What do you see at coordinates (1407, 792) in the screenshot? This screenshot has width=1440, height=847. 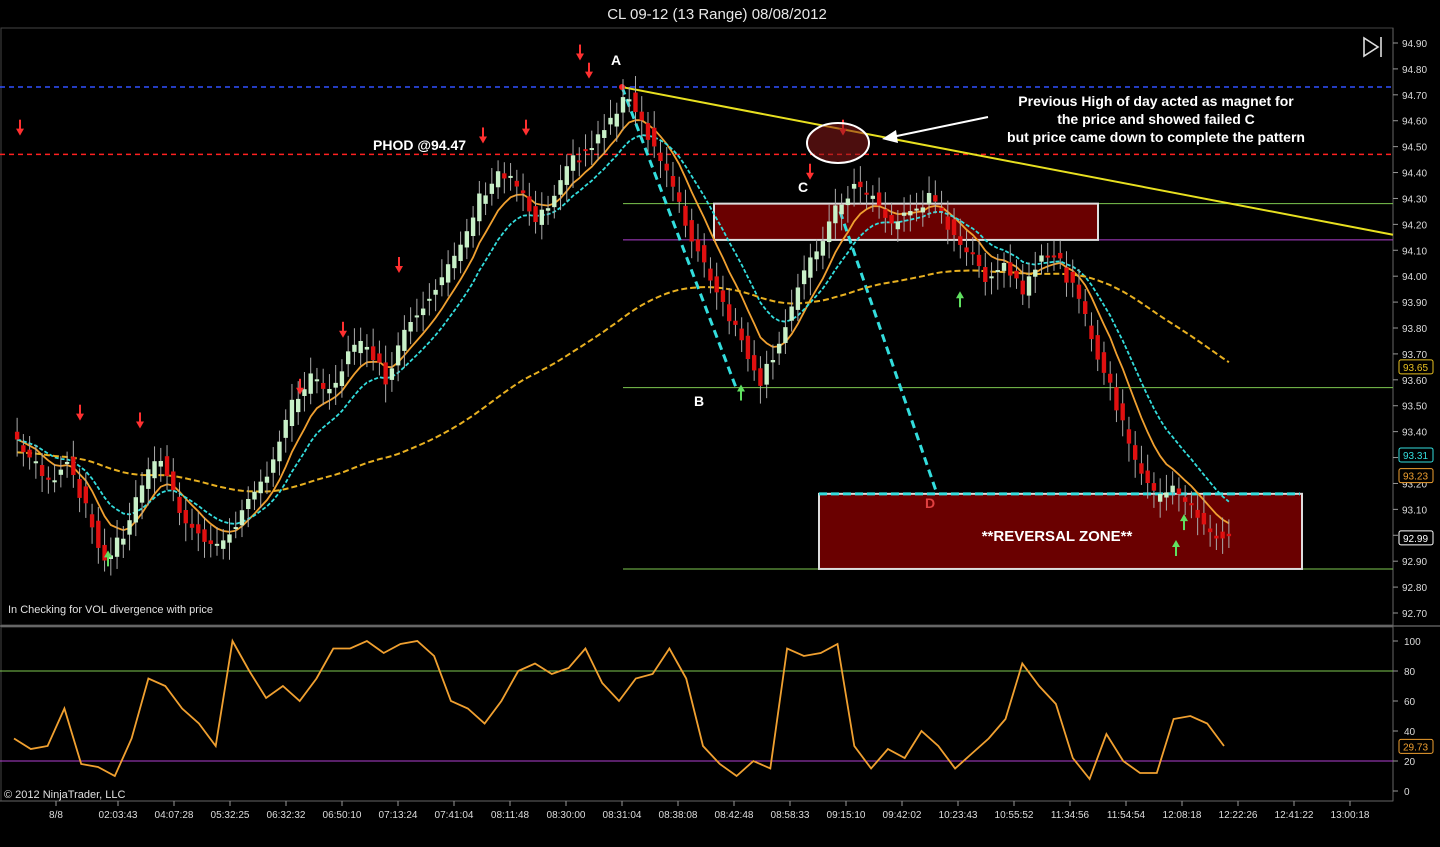 I see `osc-tick-label: 0` at bounding box center [1407, 792].